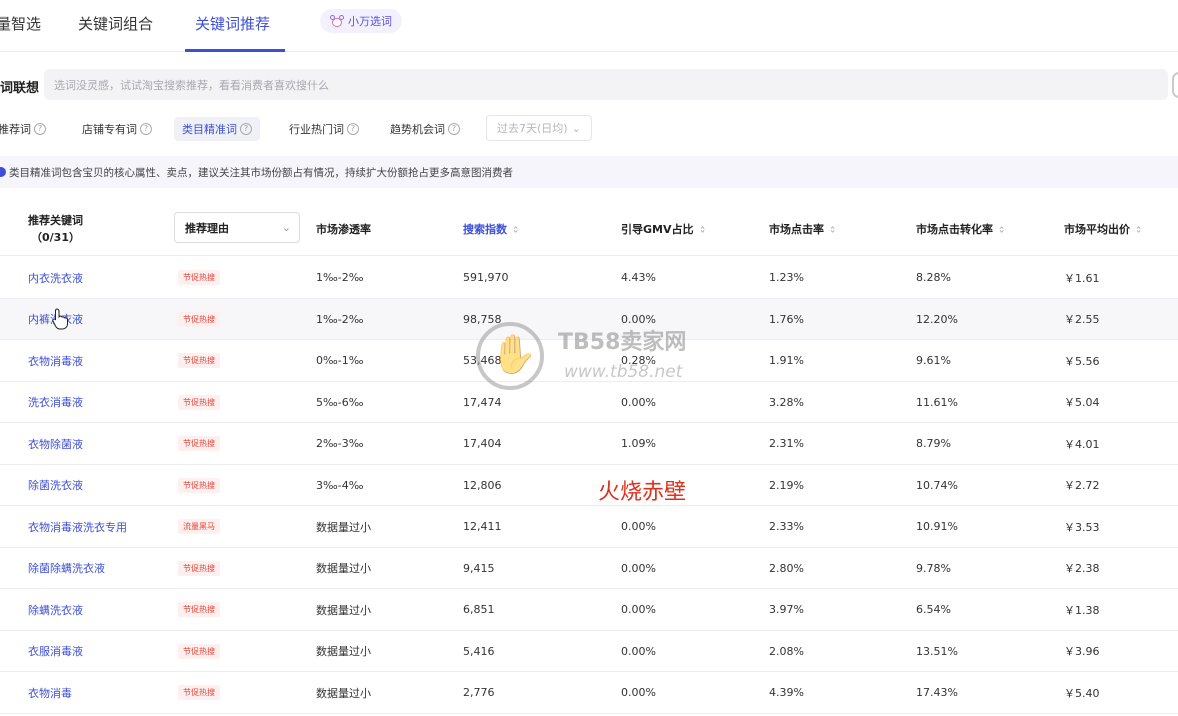  I want to click on search-index-value: 2,776, so click(479, 692).